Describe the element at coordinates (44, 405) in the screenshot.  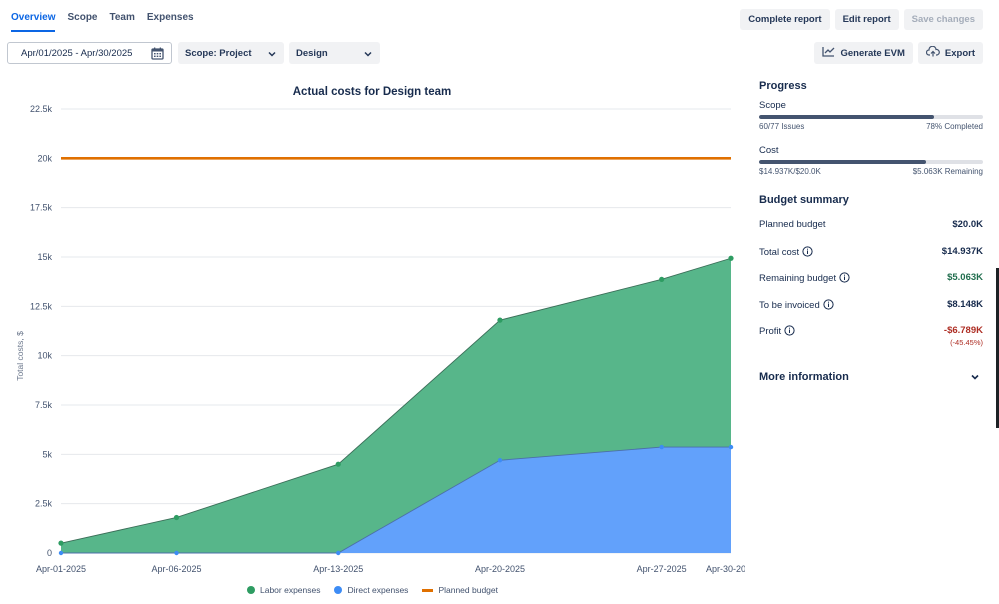
I see `y-tick-label: 7.5k` at that location.